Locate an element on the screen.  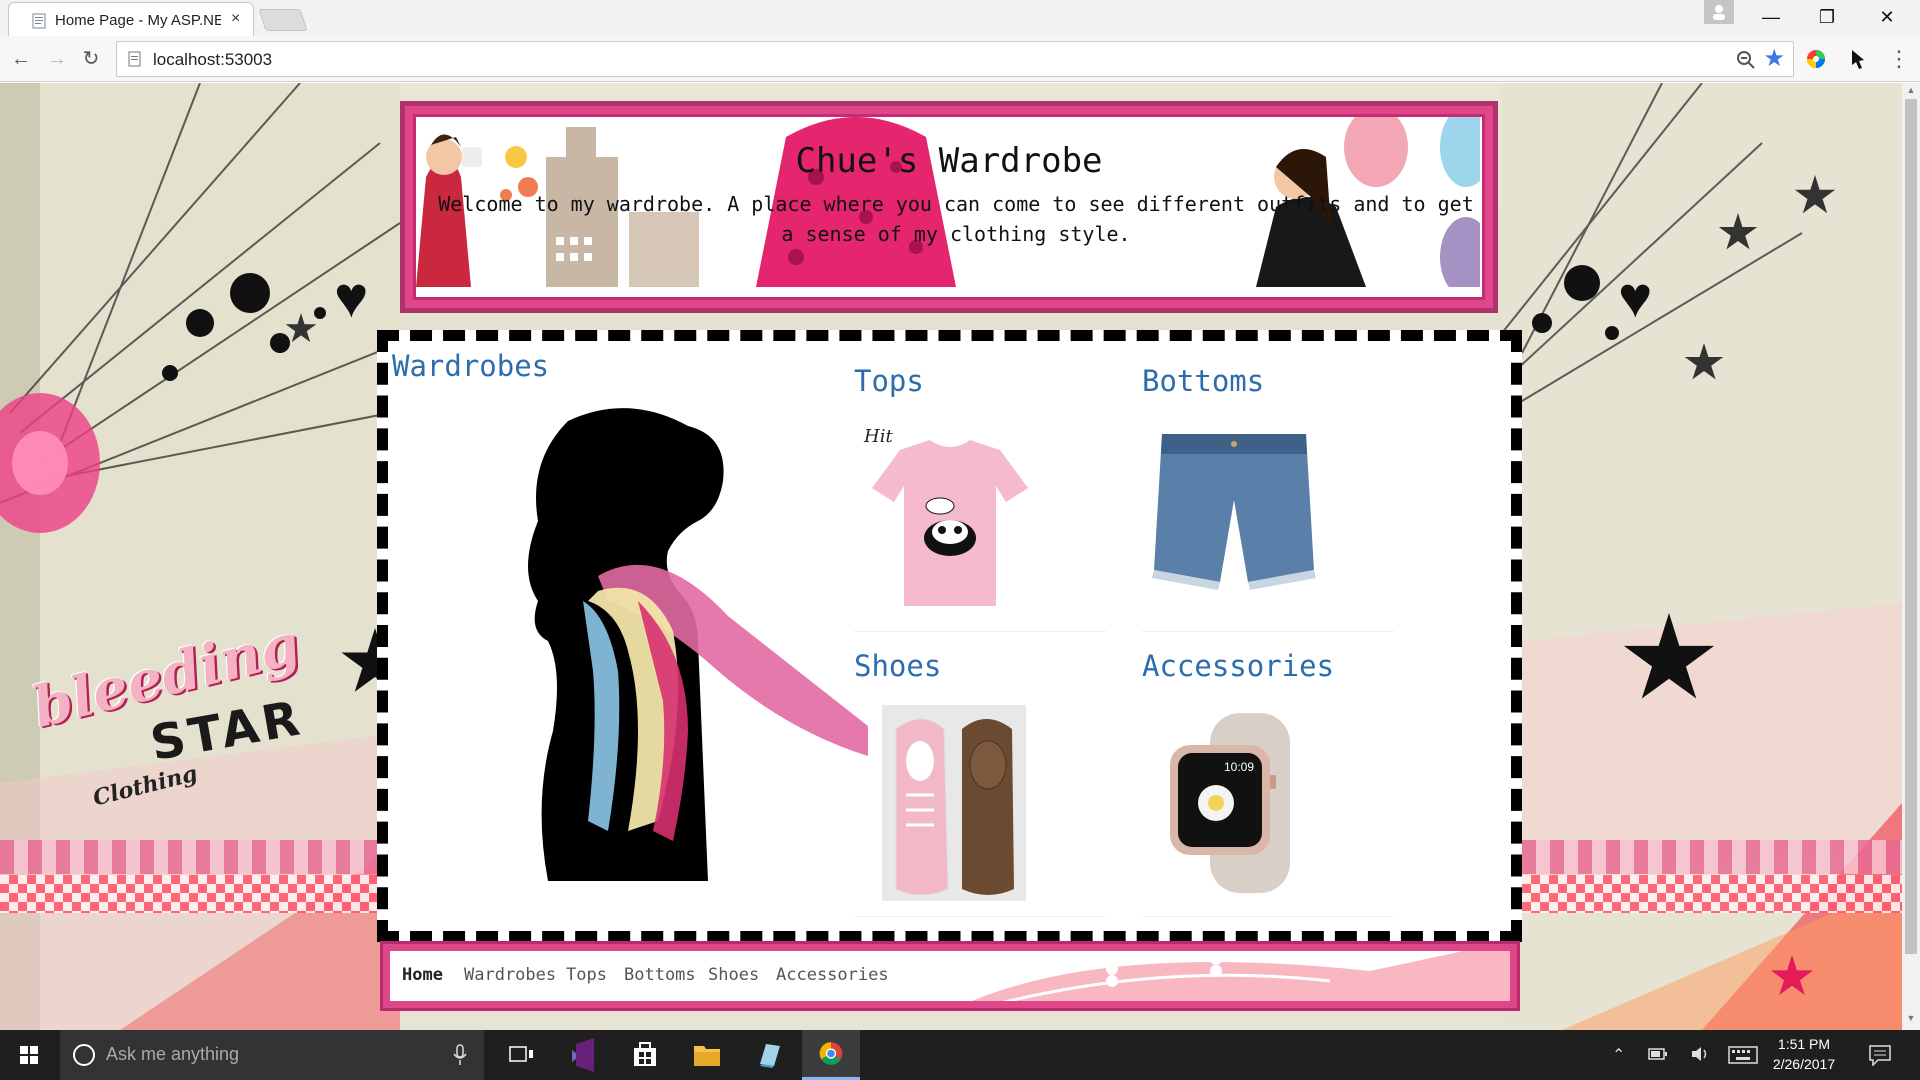
tab-close-icon: × is located at coordinates (235, 19).